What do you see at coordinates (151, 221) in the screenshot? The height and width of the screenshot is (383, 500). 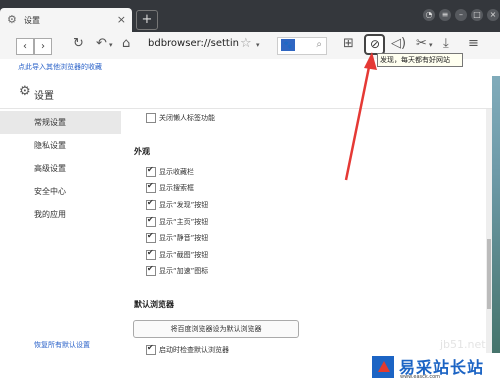 I see `show-home-checkbox` at bounding box center [151, 221].